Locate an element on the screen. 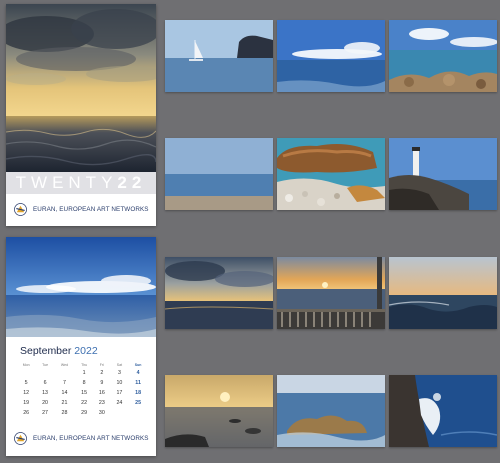 The image size is (500, 463). thumbnail-waves-at-dusk is located at coordinates (443, 293).